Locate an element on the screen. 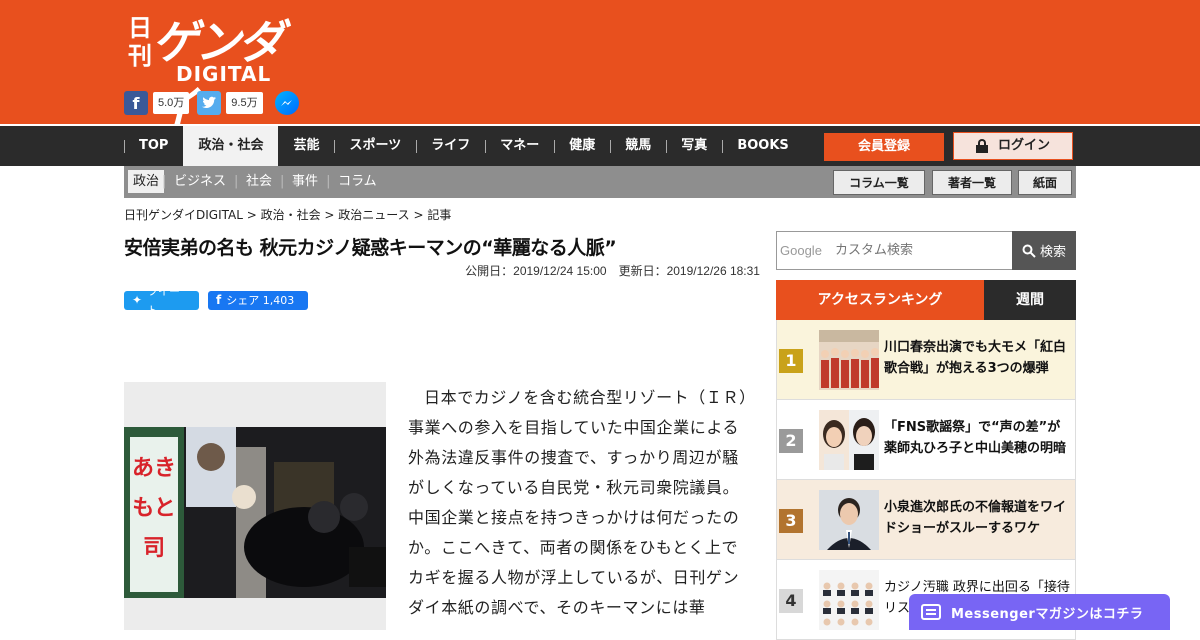 This screenshot has width=1200, height=640. tab-access-ranking: アクセスランキング is located at coordinates (880, 300).